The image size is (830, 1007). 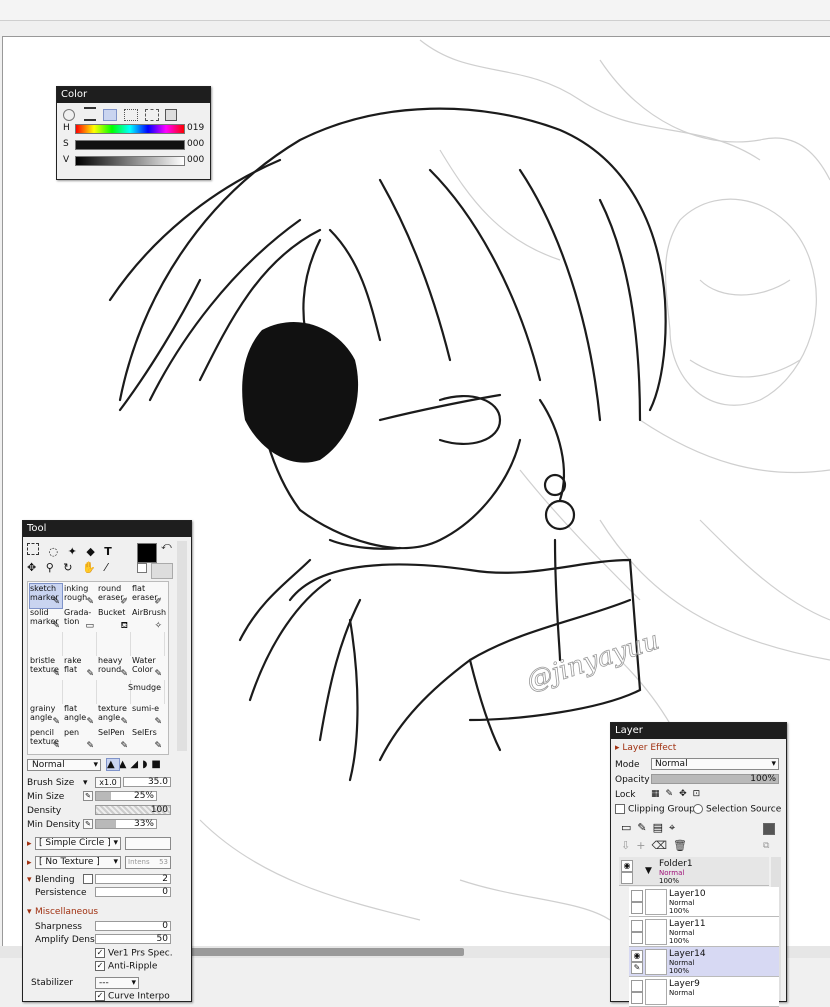 What do you see at coordinates (114, 620) in the screenshot?
I see `tool-bucket: Bucket ⛾` at bounding box center [114, 620].